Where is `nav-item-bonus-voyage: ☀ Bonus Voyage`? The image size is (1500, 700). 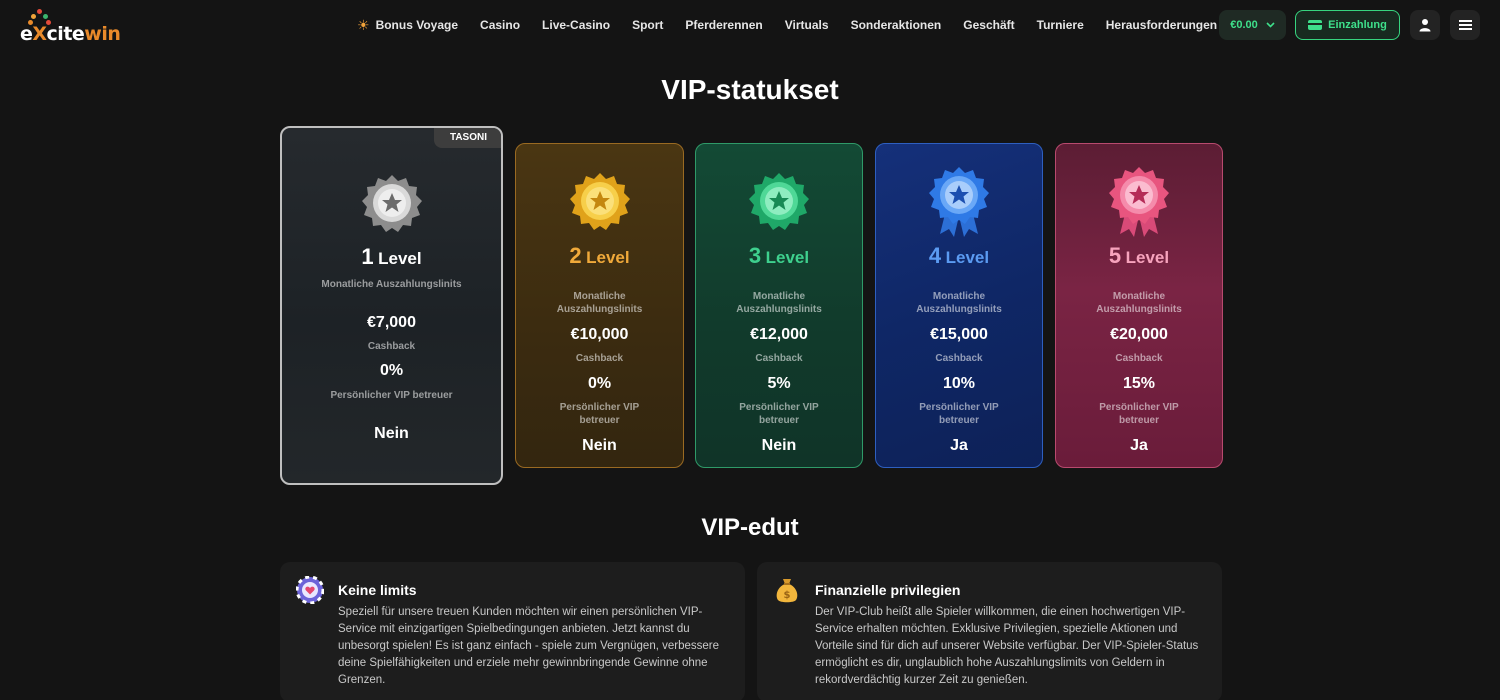 nav-item-bonus-voyage: ☀ Bonus Voyage is located at coordinates (407, 25).